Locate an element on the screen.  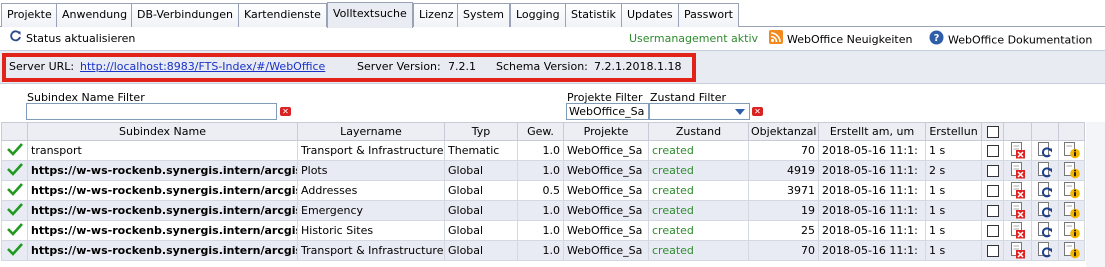
tab-volltextsuche: Volltextsuche is located at coordinates (370, 15).